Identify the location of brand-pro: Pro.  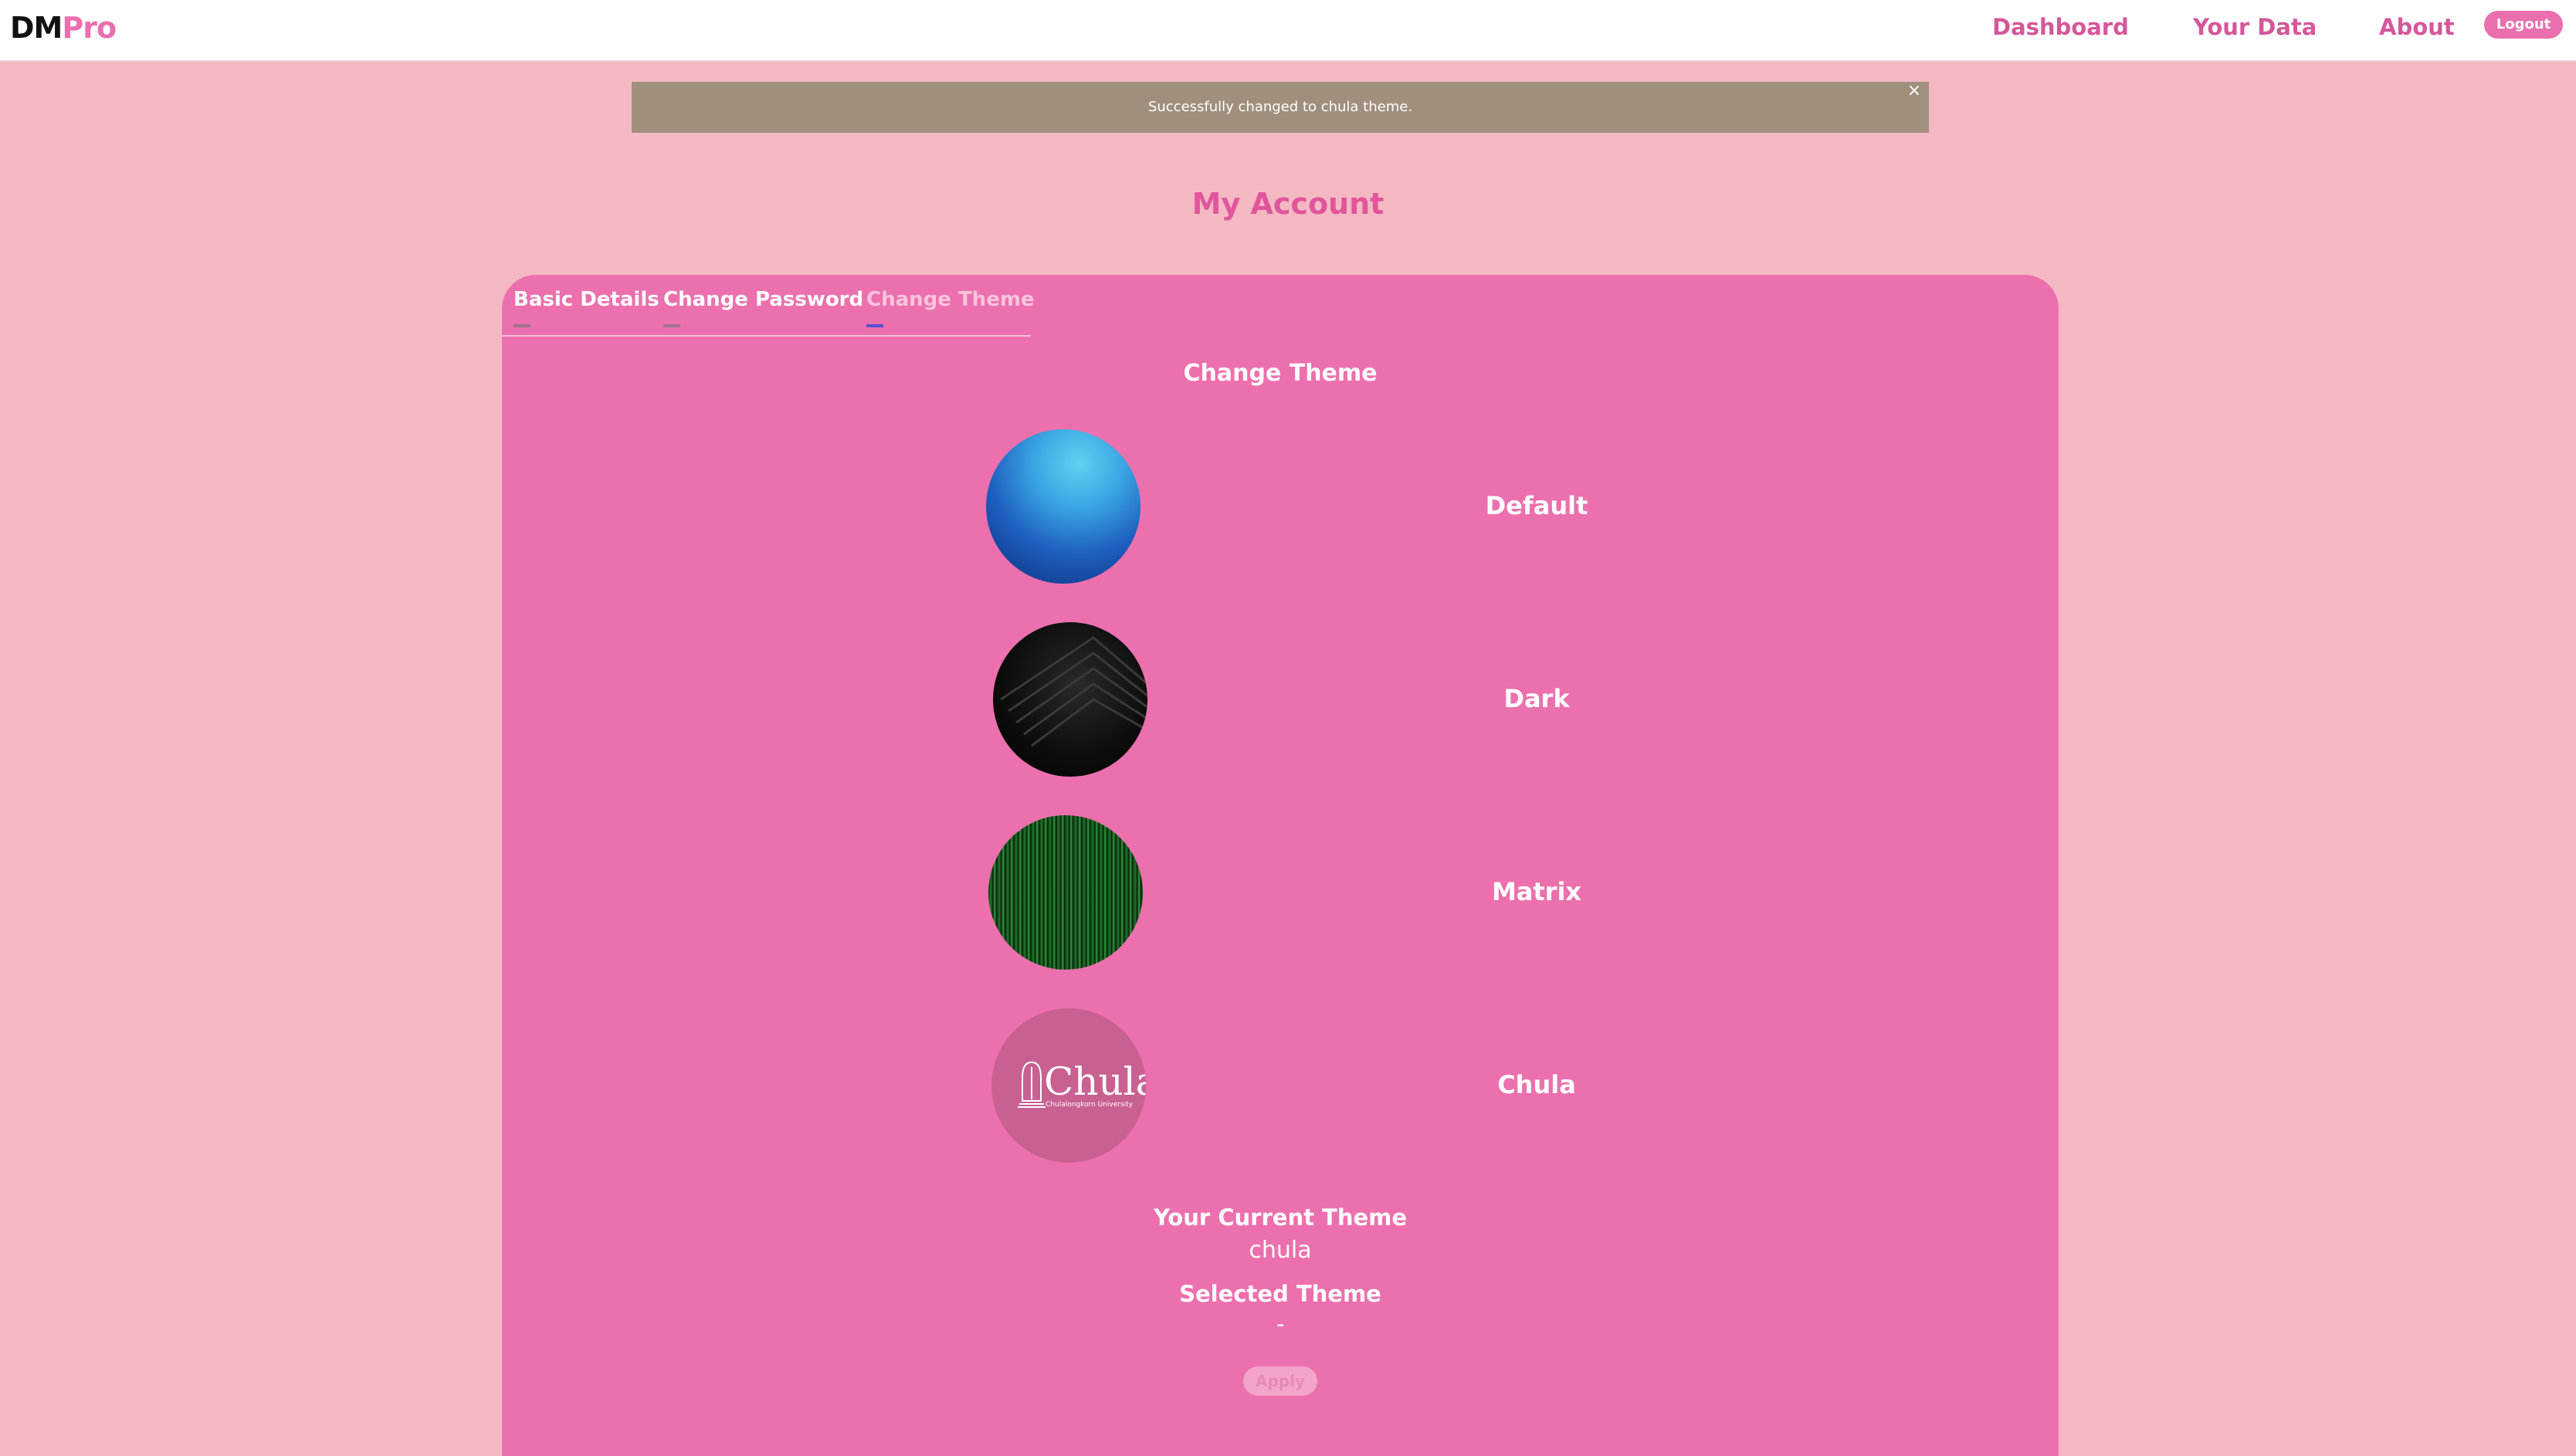
(89, 28).